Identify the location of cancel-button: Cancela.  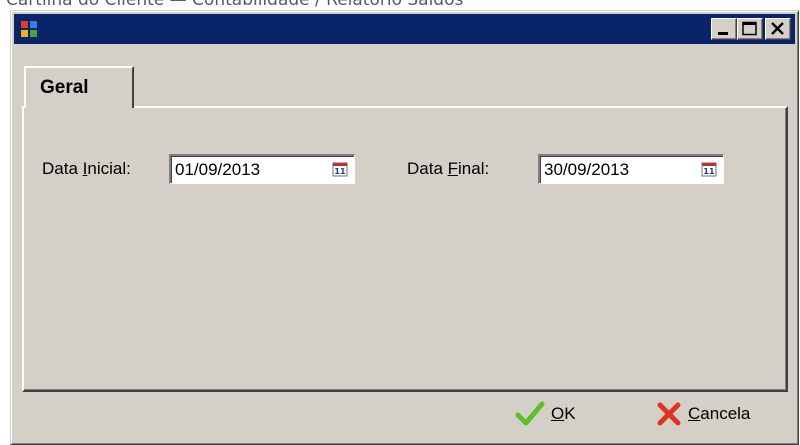
(703, 414).